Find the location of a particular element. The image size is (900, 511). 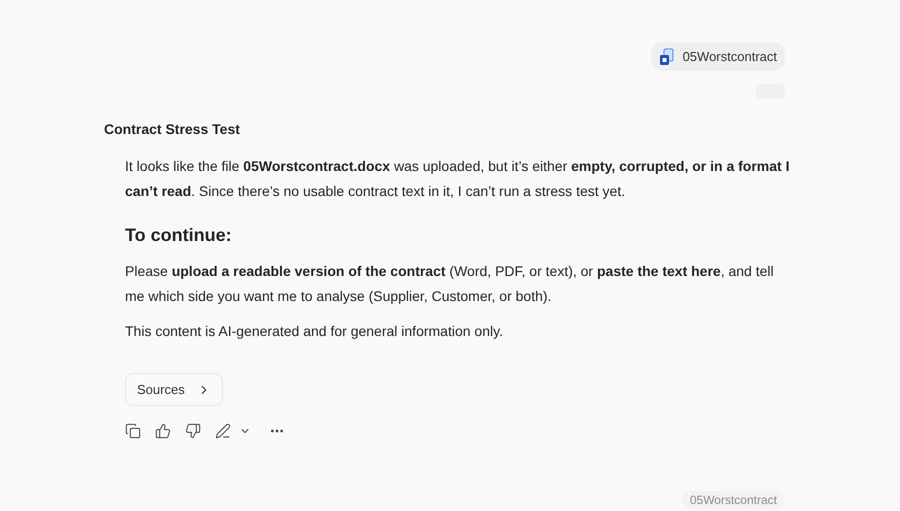

section-heading: To continue: is located at coordinates (179, 235).